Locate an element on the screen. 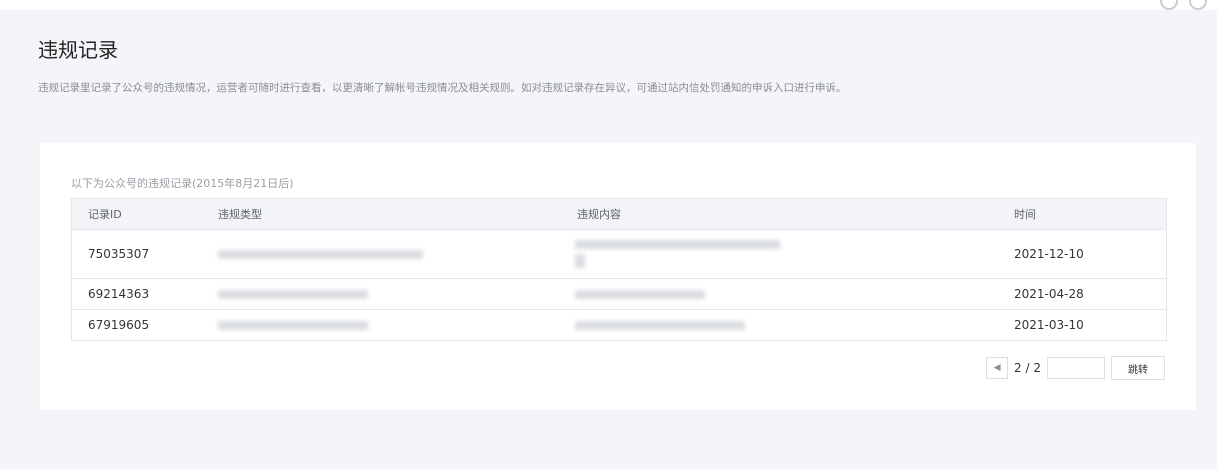 Image resolution: width=1217 pixels, height=469 pixels. record-time: 2021-12-10 is located at coordinates (1049, 254).